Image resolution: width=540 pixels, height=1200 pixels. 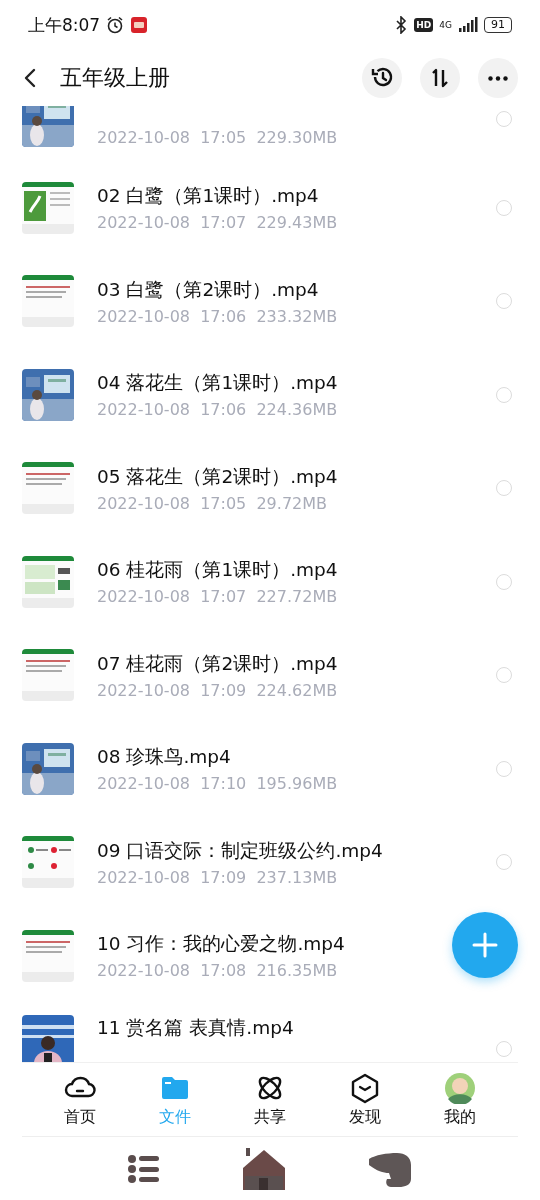 I want to click on nav-tab: 我的, so click(x=460, y=1099).